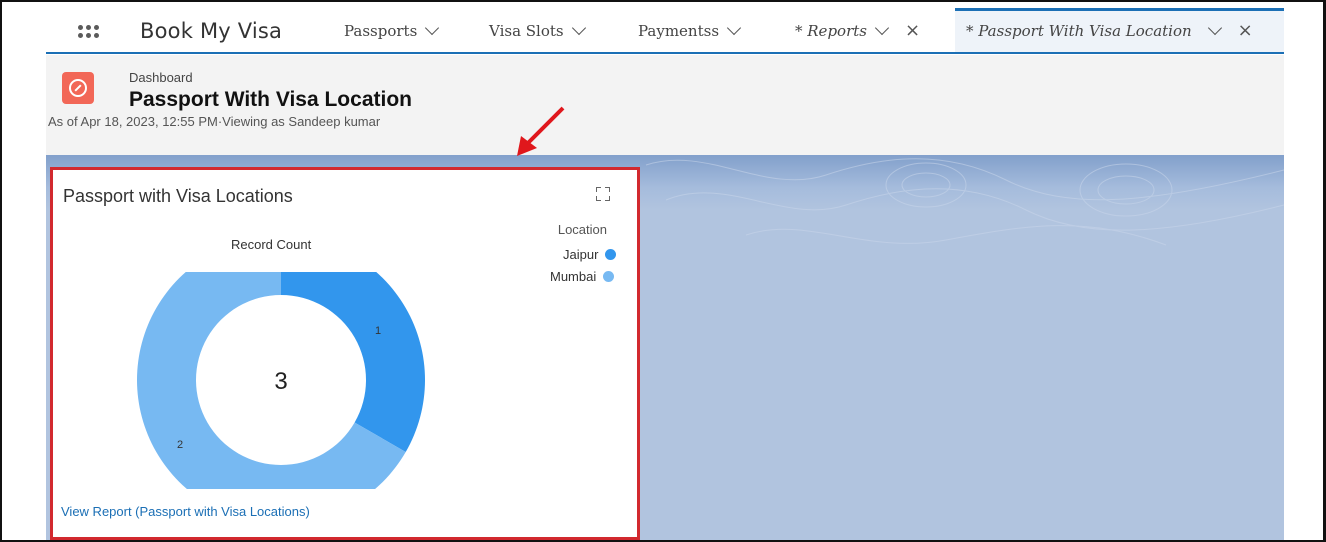  Describe the element at coordinates (78, 88) in the screenshot. I see `dashboard-icon` at that location.